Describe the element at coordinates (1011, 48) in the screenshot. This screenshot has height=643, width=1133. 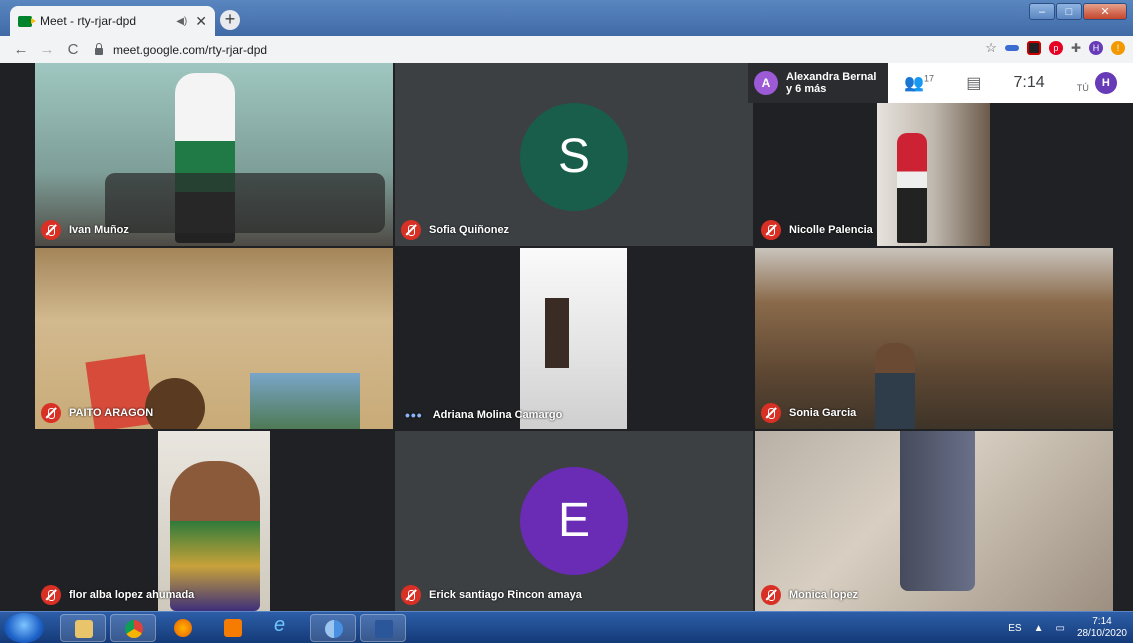
I see `extension-blue-icon` at that location.